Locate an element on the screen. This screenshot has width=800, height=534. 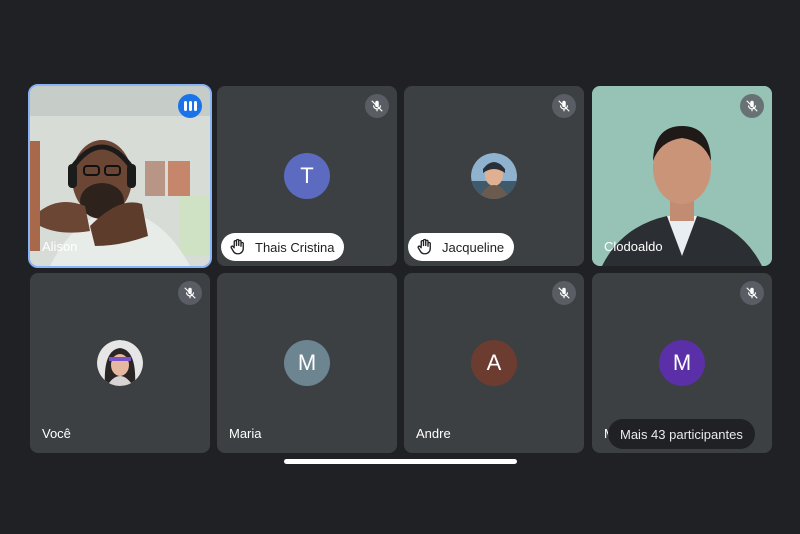
raised-hand-badge: Thais Cristina is located at coordinates (283, 247).